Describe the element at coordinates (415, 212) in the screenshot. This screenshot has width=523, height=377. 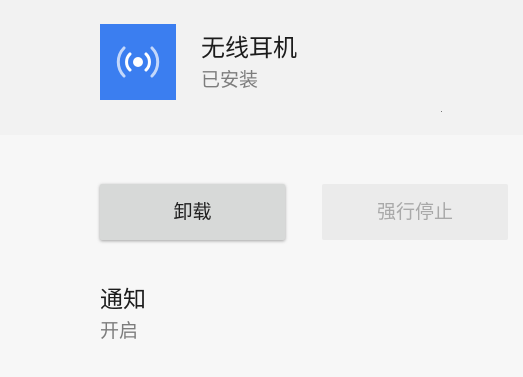
I see `force-stop-button: 强行停止` at that location.